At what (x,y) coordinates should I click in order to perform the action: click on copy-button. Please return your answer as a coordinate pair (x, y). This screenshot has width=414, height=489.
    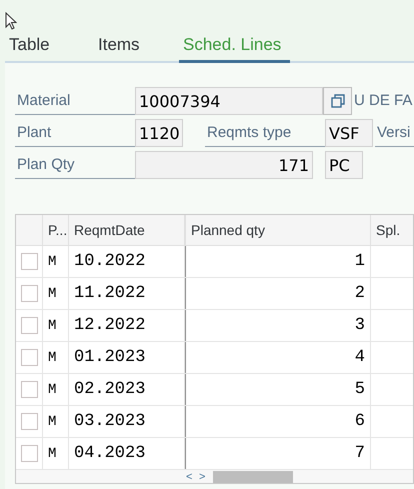
    Looking at the image, I should click on (337, 101).